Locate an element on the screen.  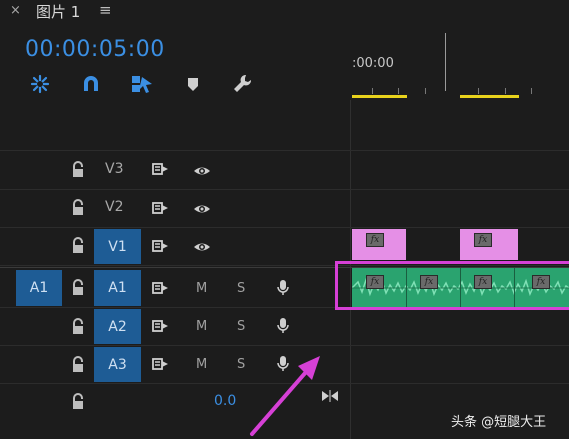
playhead-timecode: 00:00:05:00 is located at coordinates (95, 49).